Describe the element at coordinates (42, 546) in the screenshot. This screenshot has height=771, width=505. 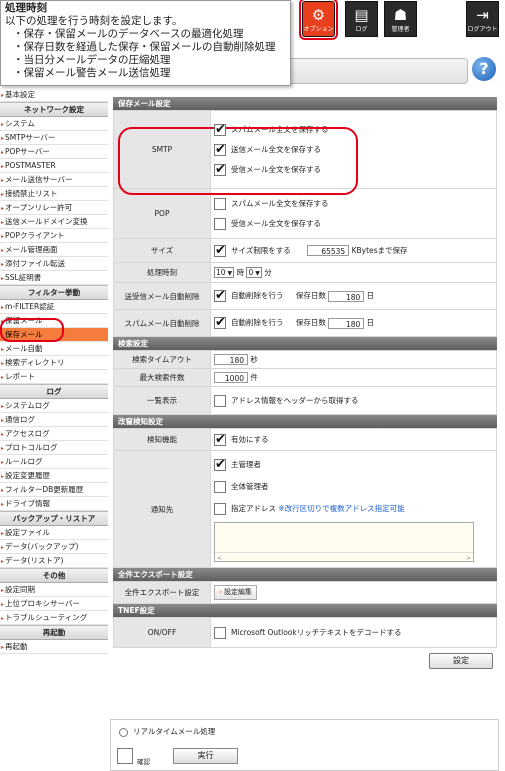
I see `sidebar-item-label: データ(バックアップ)` at that location.